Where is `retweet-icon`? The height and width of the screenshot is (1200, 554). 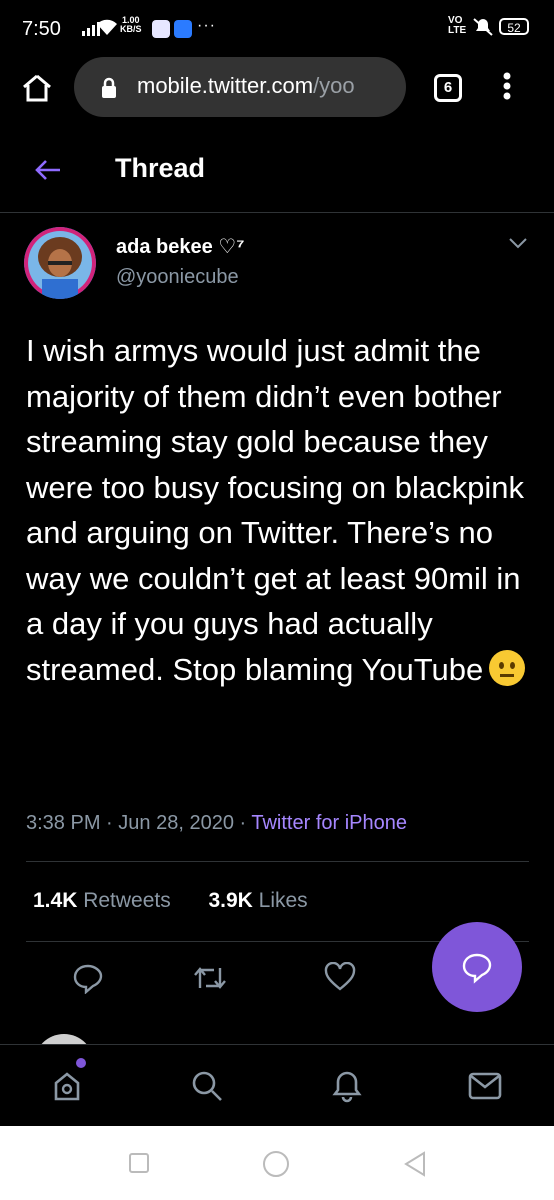
retweet-icon is located at coordinates (210, 978).